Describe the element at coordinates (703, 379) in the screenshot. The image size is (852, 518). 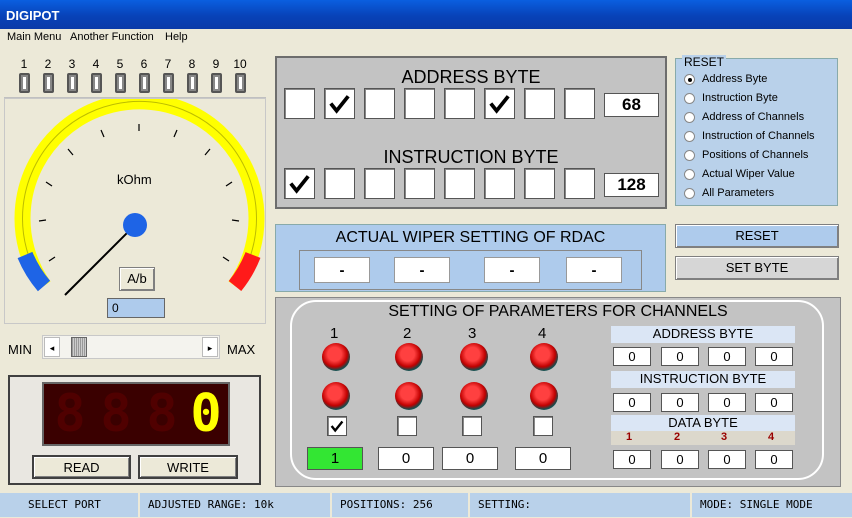
I see `channel-instruction-title: INSTRUCTION BYTE` at that location.